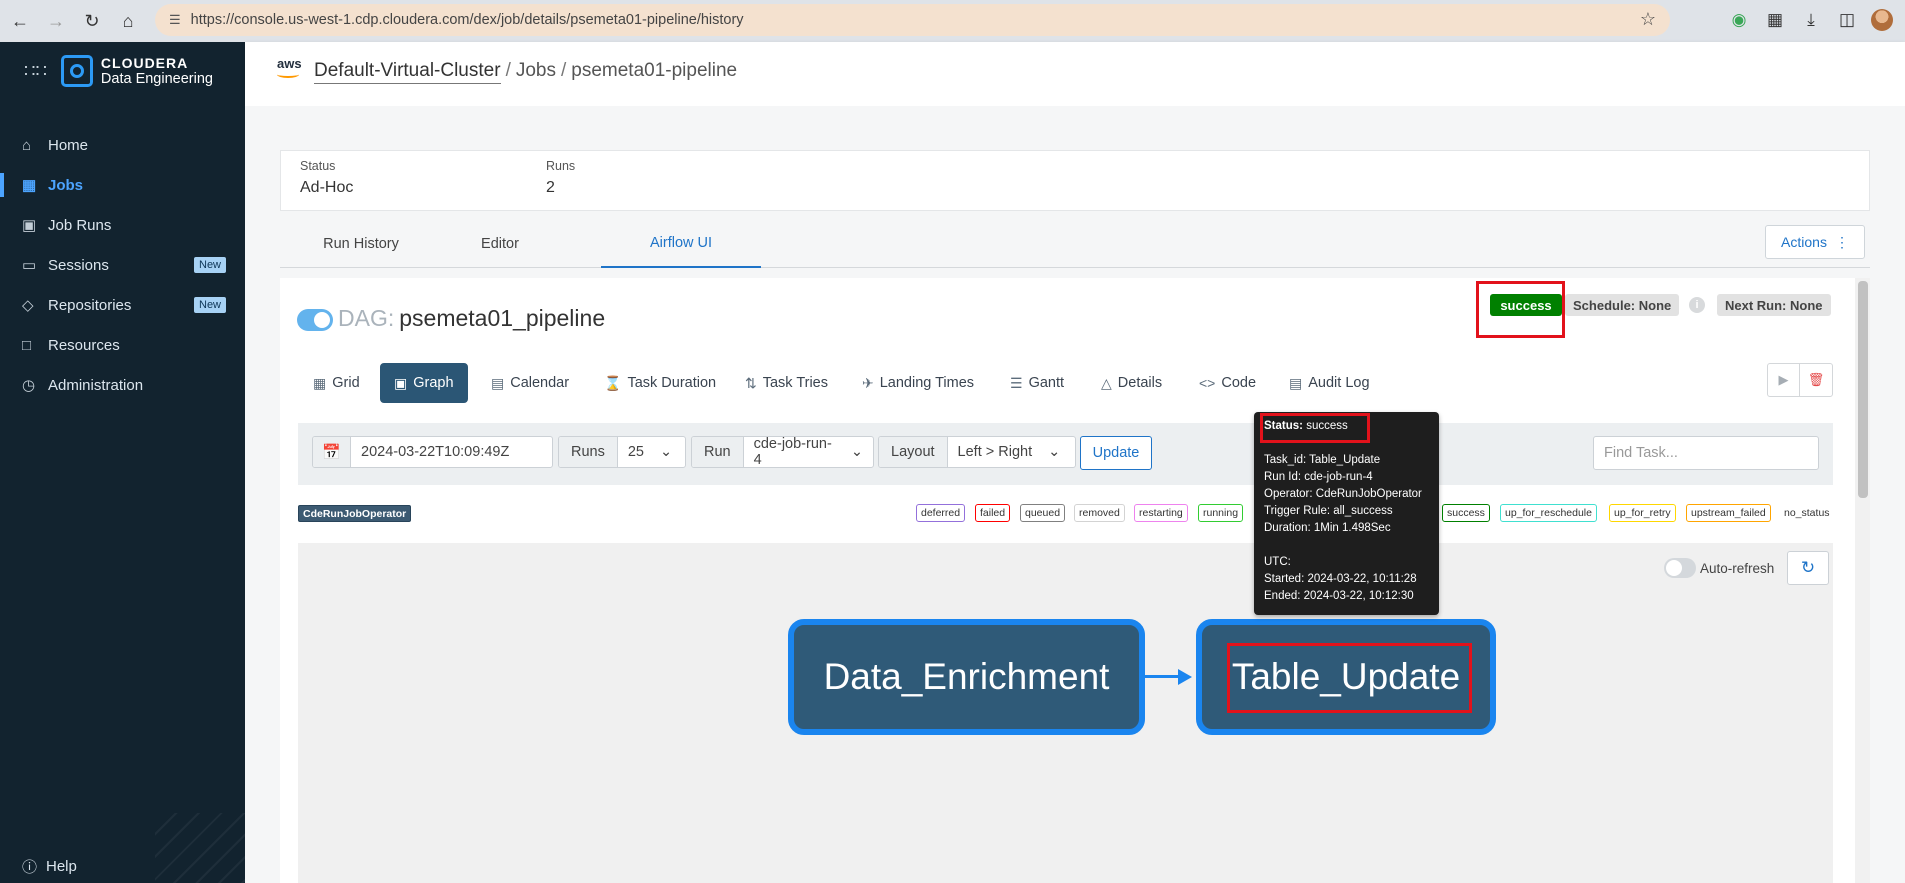  I want to click on tab-landing-times: ✈ Landing Times, so click(918, 383).